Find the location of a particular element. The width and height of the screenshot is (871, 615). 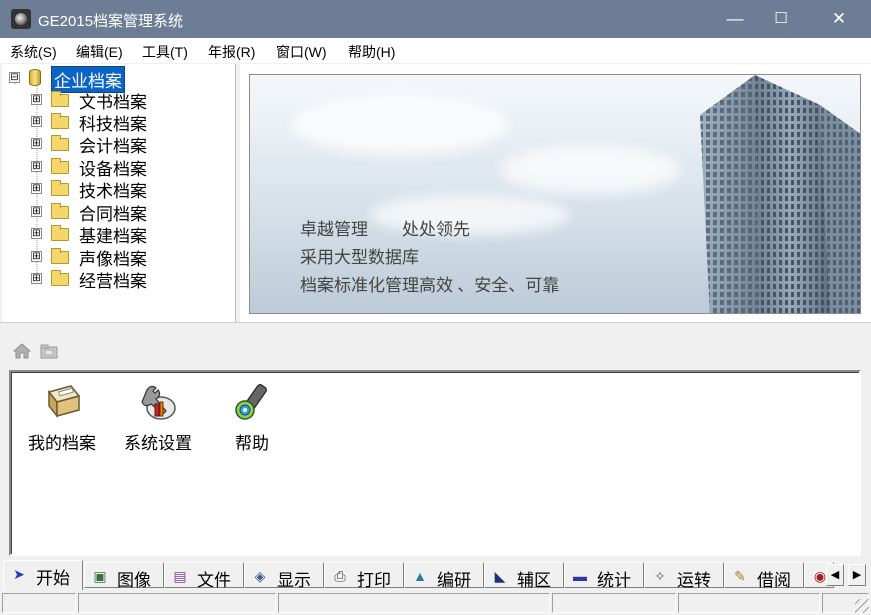

home-icon is located at coordinates (22, 351).